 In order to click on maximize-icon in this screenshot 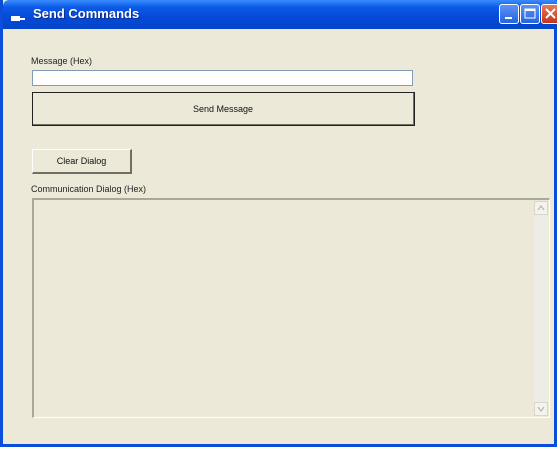, I will do `click(530, 13)`.